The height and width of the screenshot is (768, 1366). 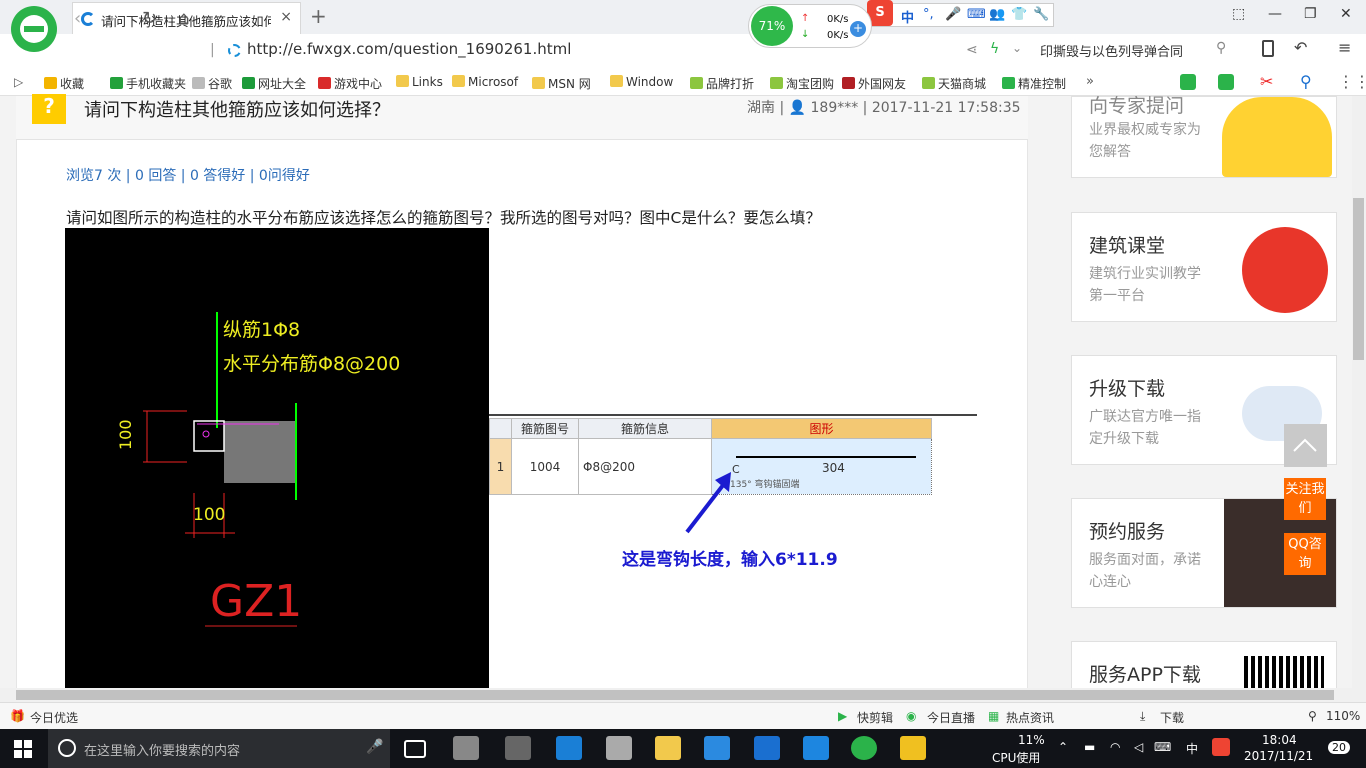 What do you see at coordinates (810, 26) in the screenshot?
I see `performance-widget: 71% ↑ ↓ 0K/s 0K/s +` at bounding box center [810, 26].